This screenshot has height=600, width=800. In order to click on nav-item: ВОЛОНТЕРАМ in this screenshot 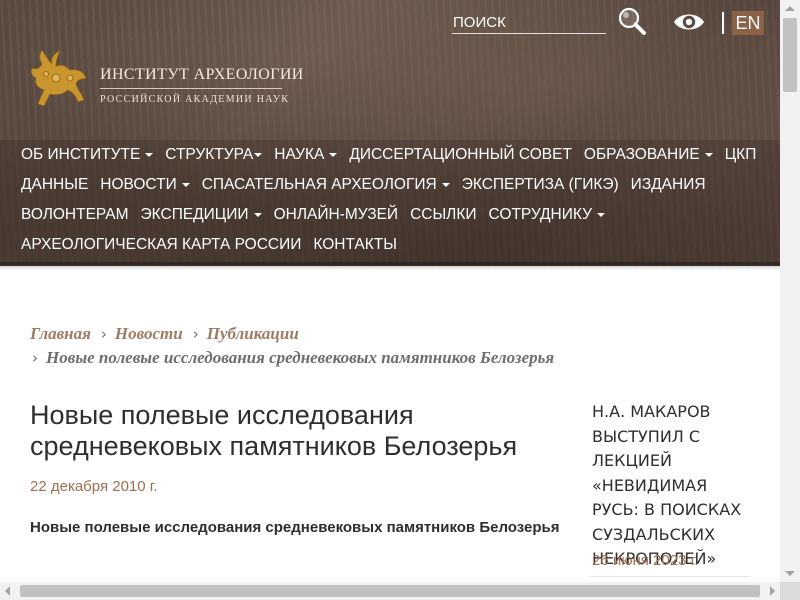, I will do `click(75, 215)`.